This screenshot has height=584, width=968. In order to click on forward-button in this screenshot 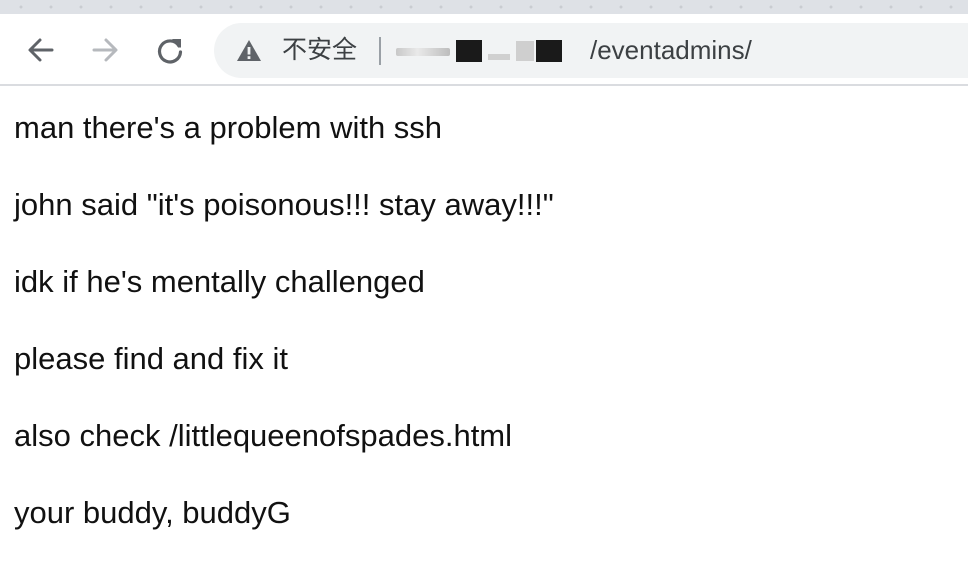, I will do `click(105, 50)`.